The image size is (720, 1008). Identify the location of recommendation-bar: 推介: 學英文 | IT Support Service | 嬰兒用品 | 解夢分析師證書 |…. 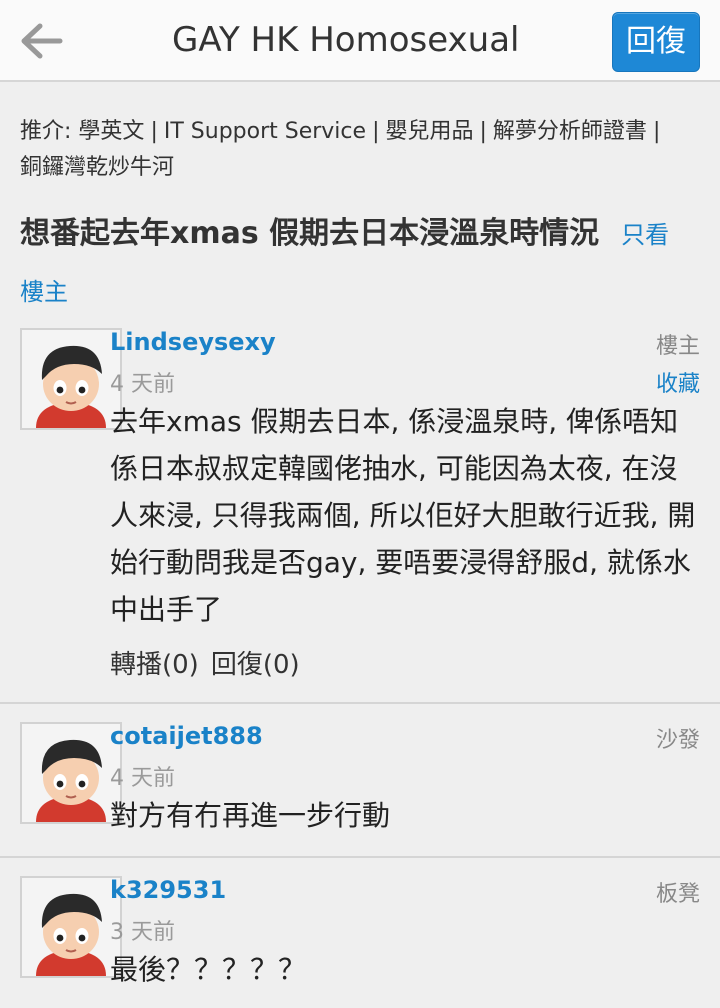
(360, 150).